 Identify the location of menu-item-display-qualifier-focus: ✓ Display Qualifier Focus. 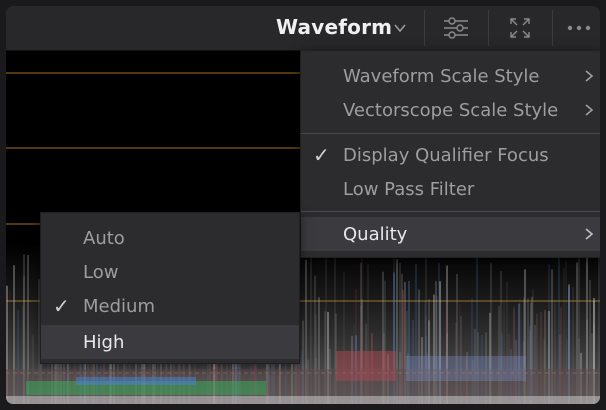
(450, 155).